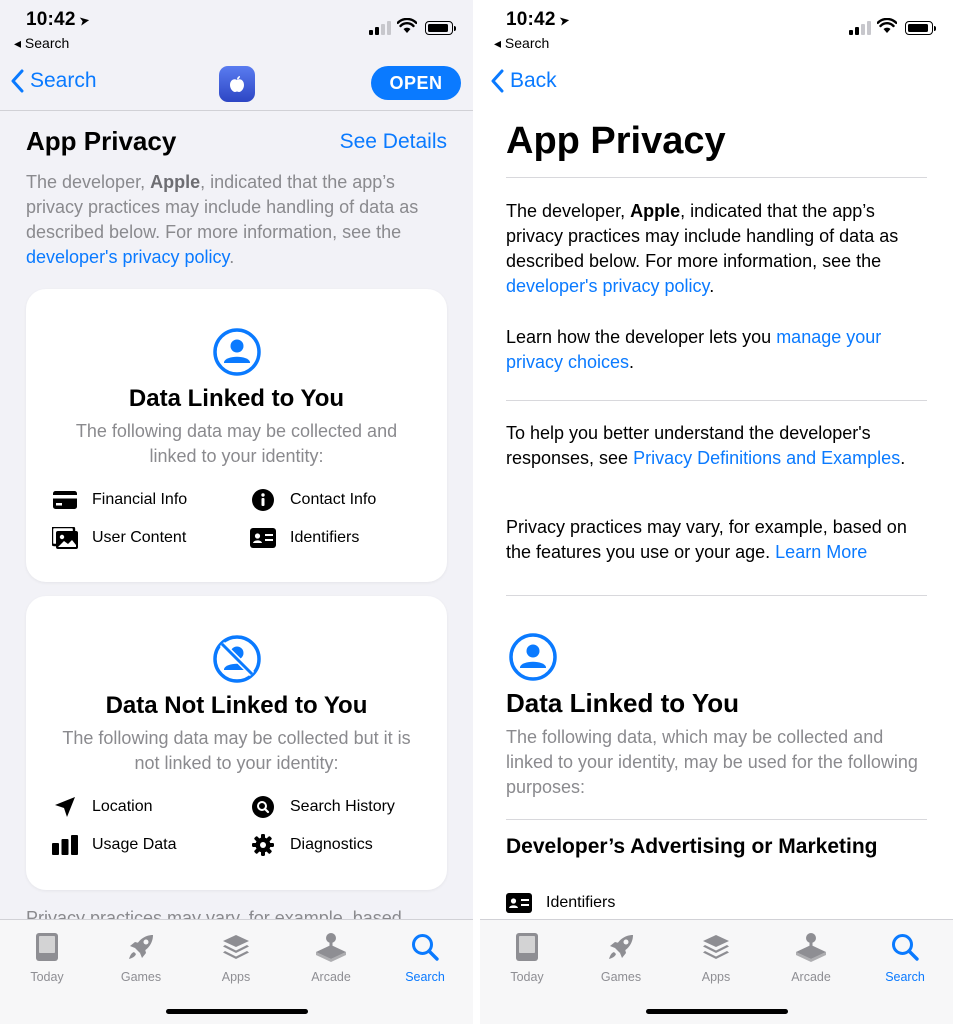 The height and width of the screenshot is (1024, 953). What do you see at coordinates (63, 80) in the screenshot?
I see `back-label: Search` at bounding box center [63, 80].